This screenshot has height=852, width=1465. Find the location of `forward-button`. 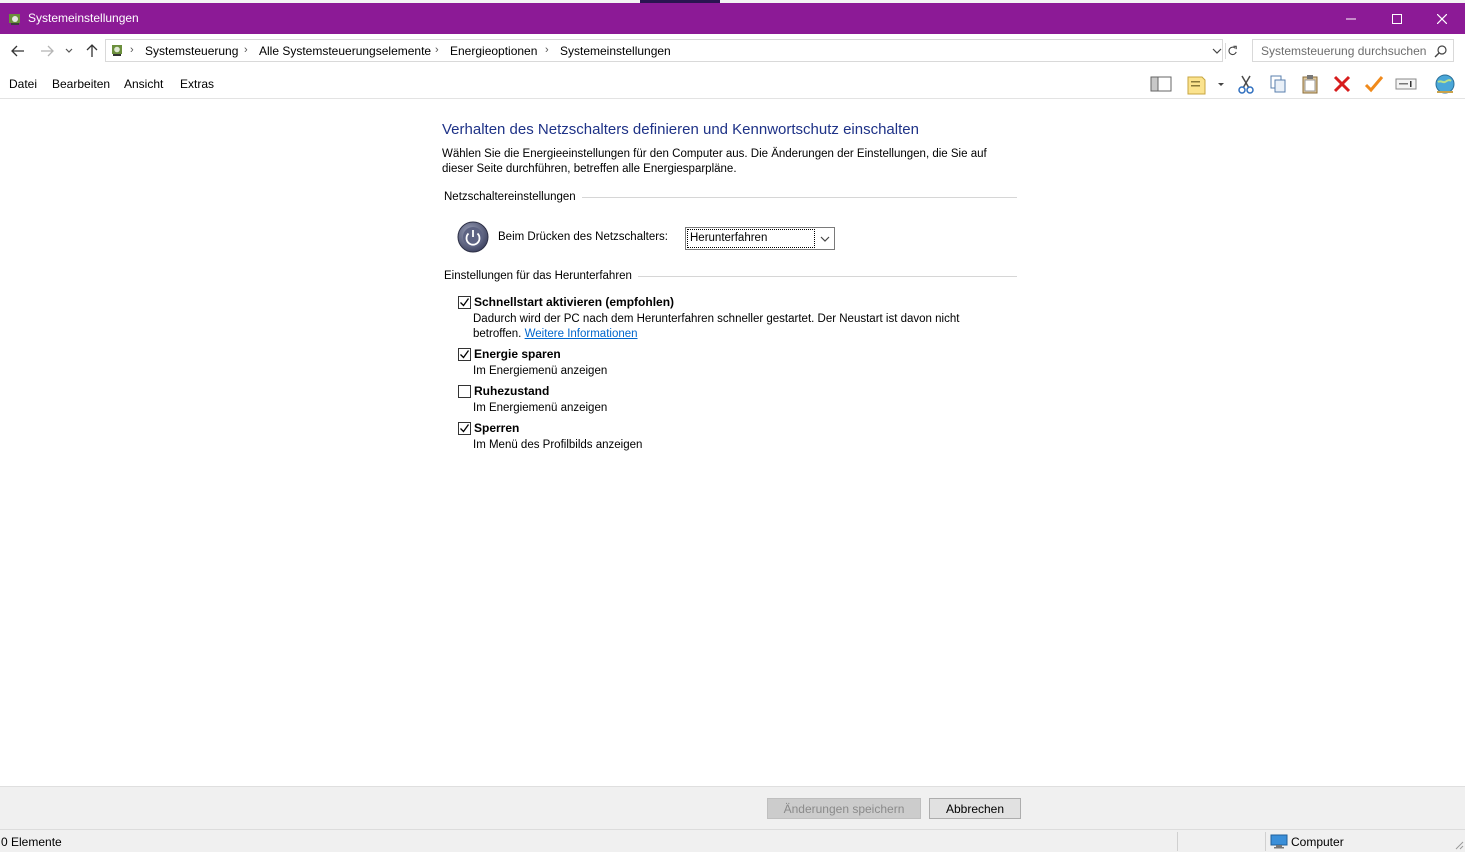

forward-button is located at coordinates (47, 51).